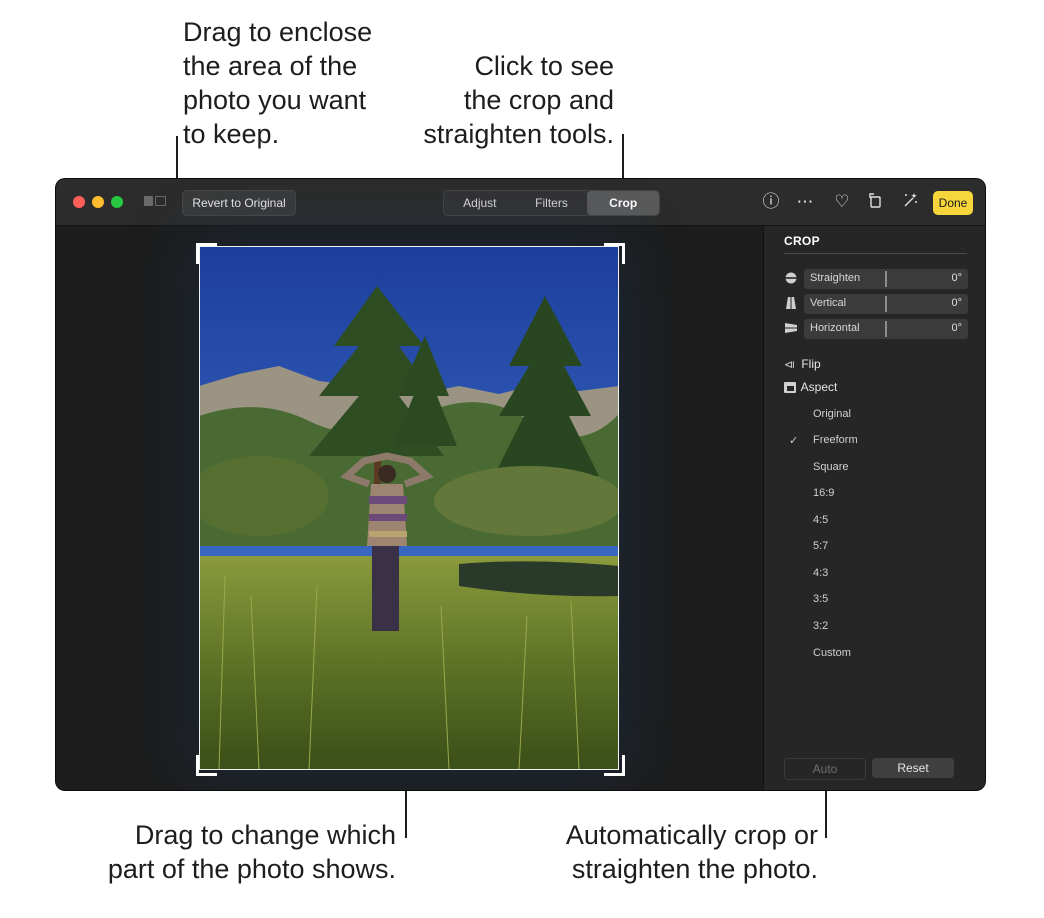 The width and height of the screenshot is (1044, 918). What do you see at coordinates (820, 626) in the screenshot?
I see `aspect-option-3-2: 3:2` at bounding box center [820, 626].